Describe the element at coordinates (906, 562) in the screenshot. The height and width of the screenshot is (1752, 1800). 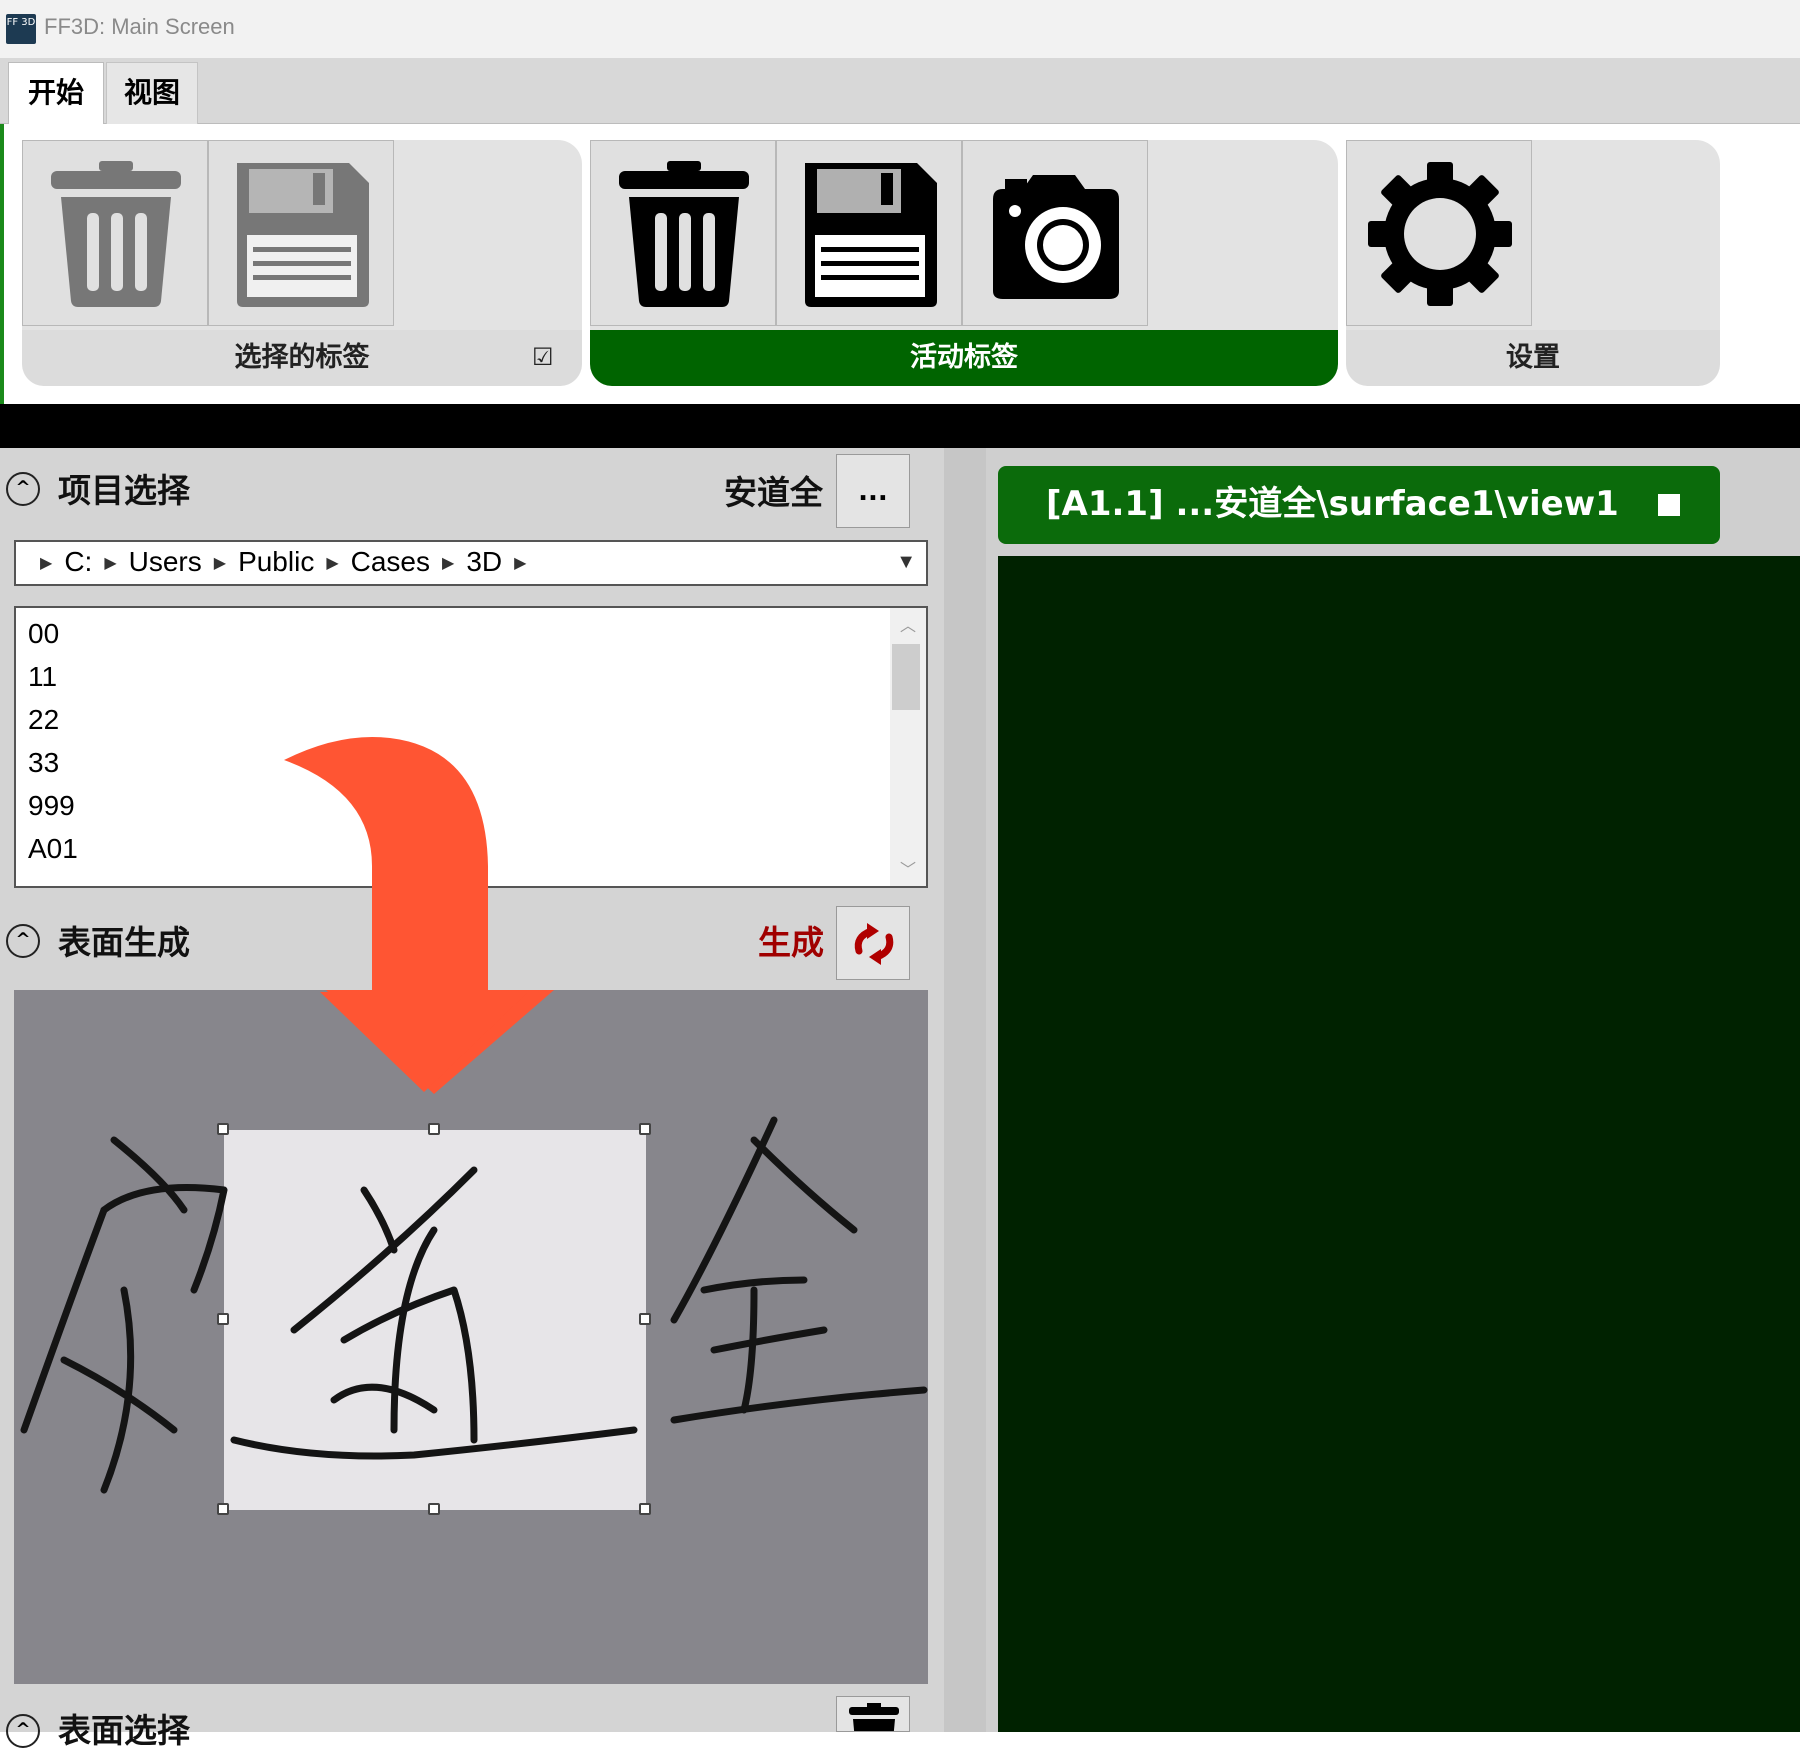
I see `chevron-down-icon: ▼` at that location.